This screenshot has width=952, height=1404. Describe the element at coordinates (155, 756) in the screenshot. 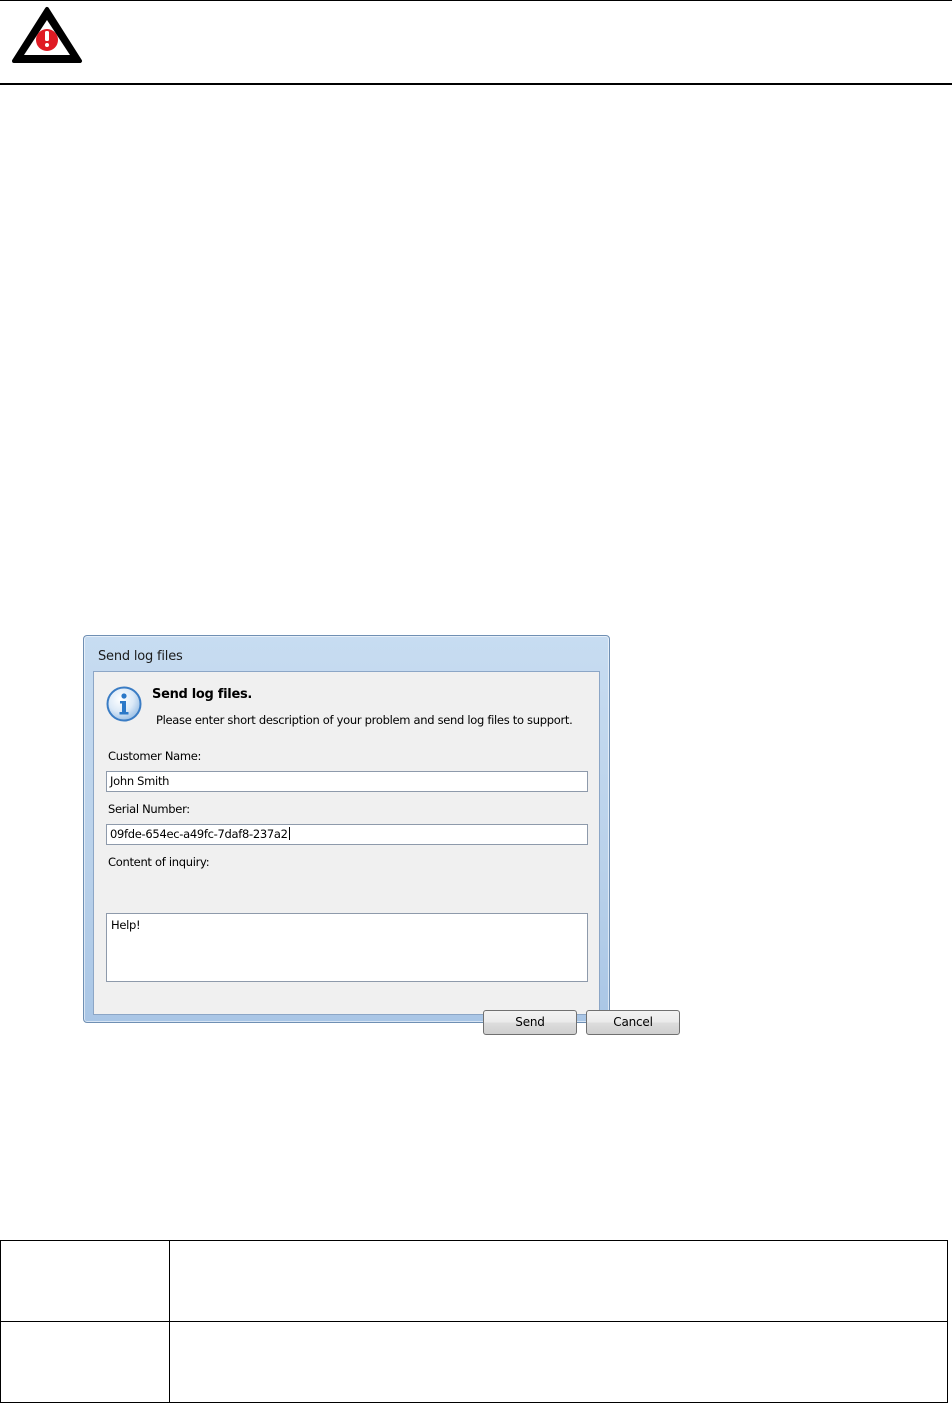

I see `customer-name-label: Customer Name:` at that location.